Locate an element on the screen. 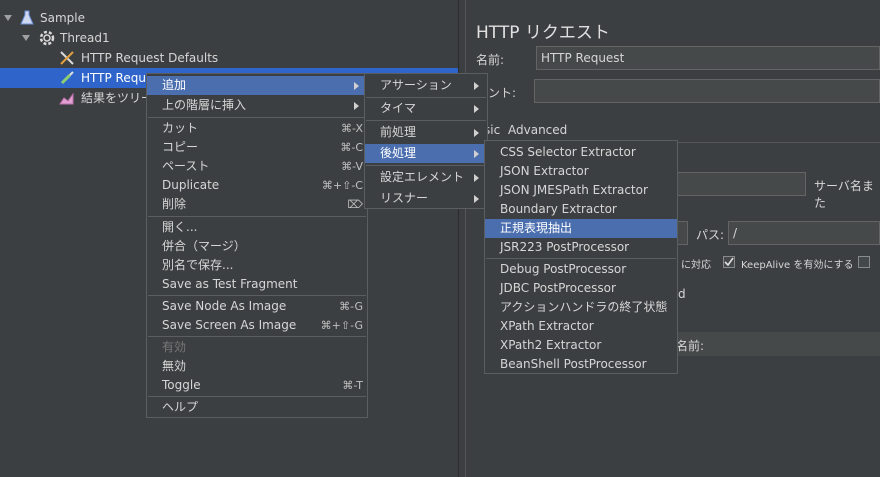  menu-item-label: Toggle is located at coordinates (181, 385).